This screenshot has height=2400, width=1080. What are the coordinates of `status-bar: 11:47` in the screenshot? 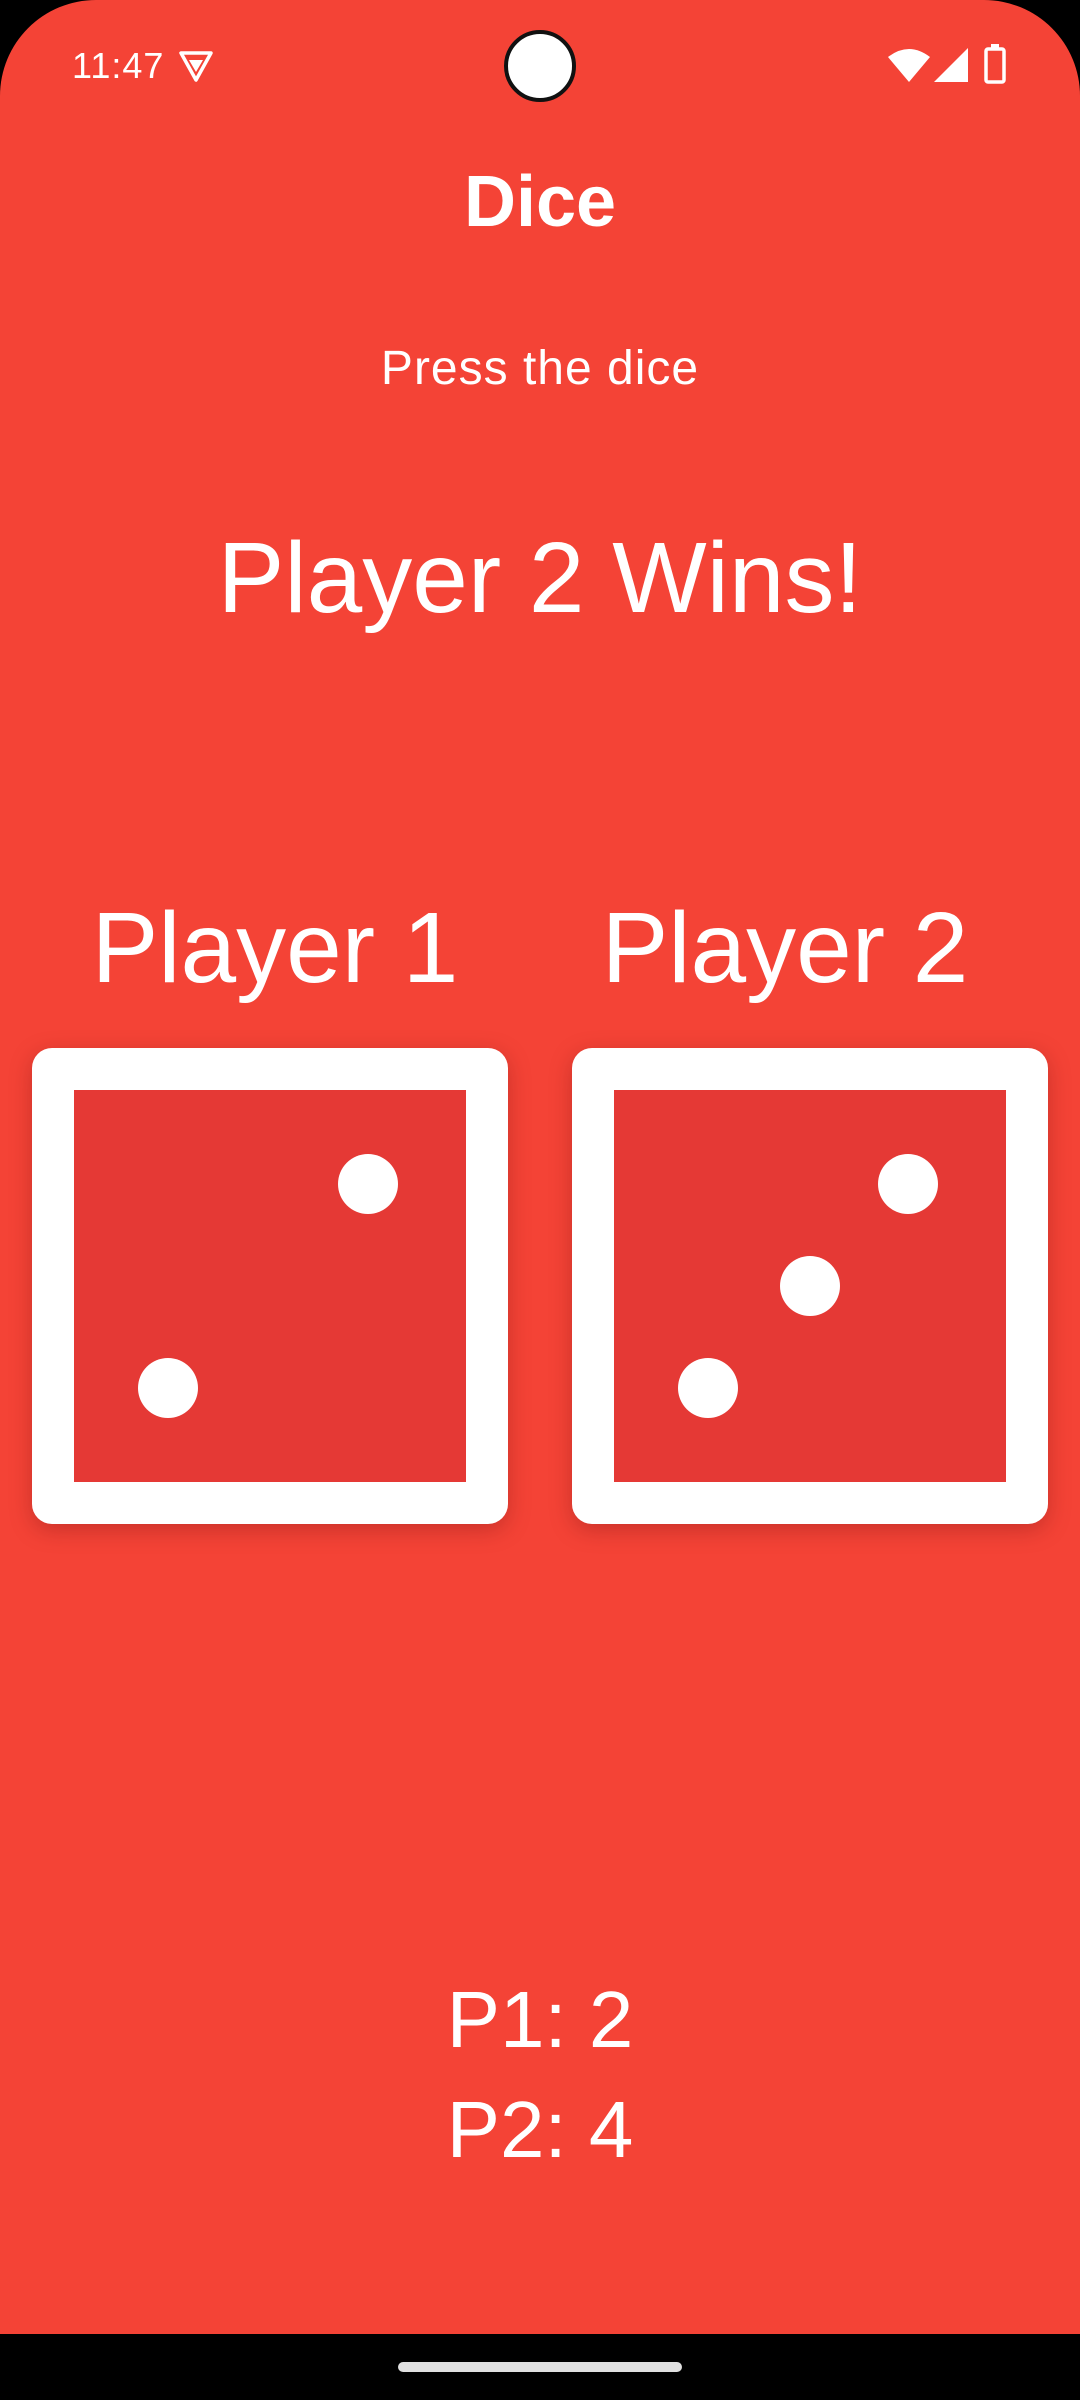 It's located at (540, 65).